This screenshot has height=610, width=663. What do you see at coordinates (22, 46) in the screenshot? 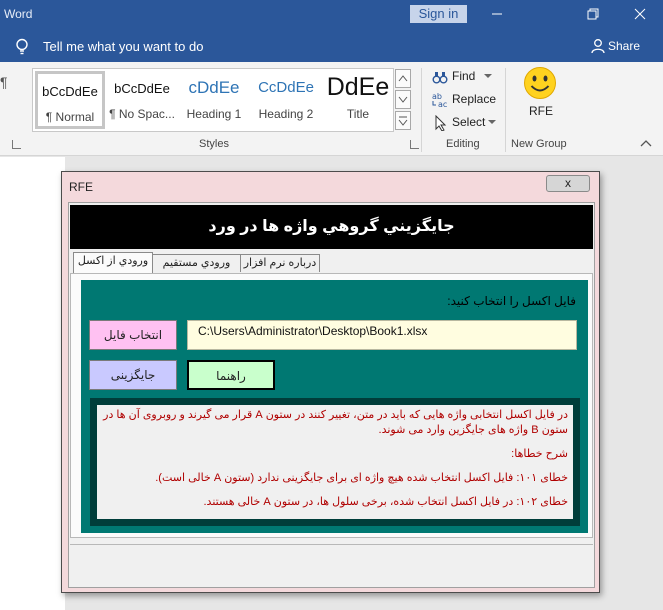
I see `lightbulb-icon` at bounding box center [22, 46].